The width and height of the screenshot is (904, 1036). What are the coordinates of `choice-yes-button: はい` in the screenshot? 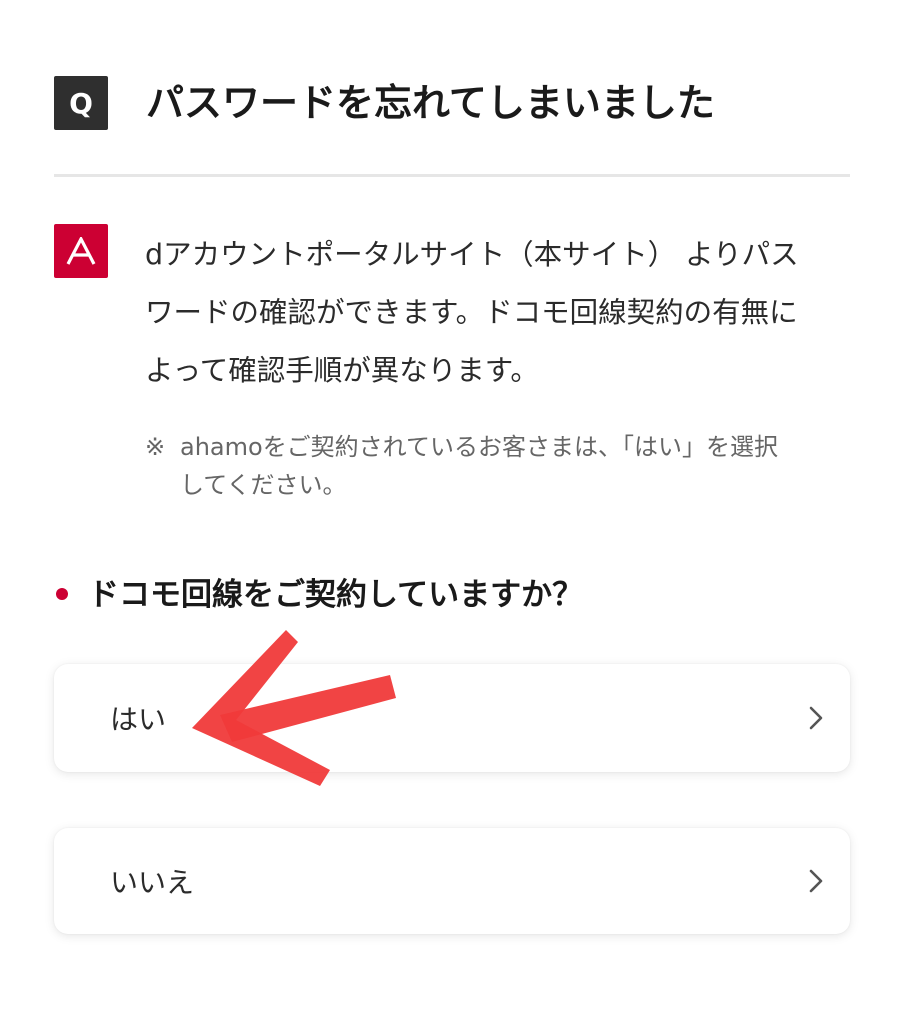 It's located at (452, 718).